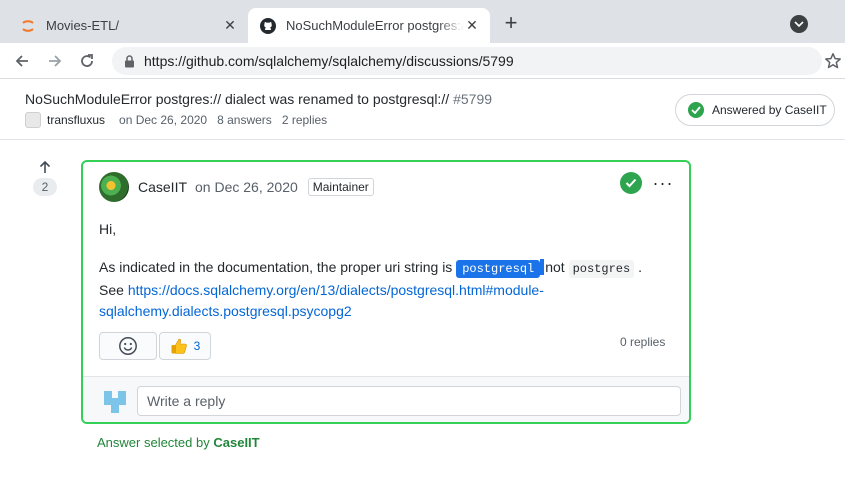  What do you see at coordinates (696, 110) in the screenshot?
I see `check-circle-icon` at bounding box center [696, 110].